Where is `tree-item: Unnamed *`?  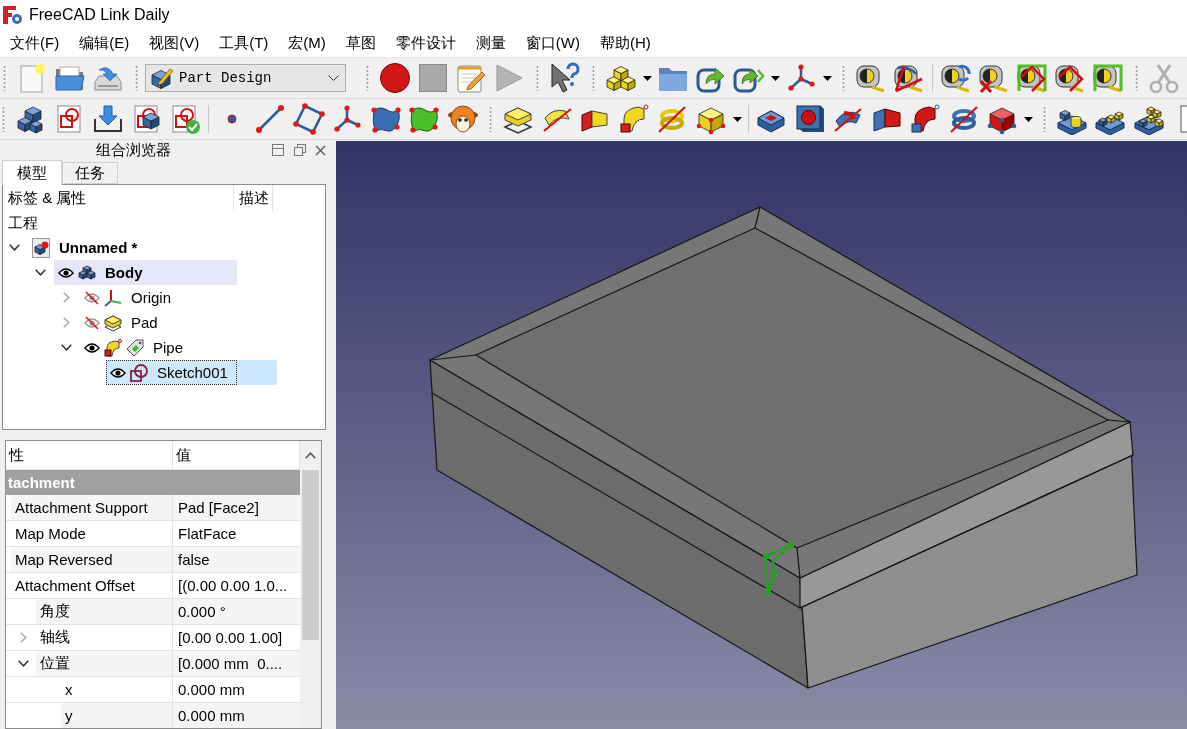 tree-item: Unnamed * is located at coordinates (85, 247).